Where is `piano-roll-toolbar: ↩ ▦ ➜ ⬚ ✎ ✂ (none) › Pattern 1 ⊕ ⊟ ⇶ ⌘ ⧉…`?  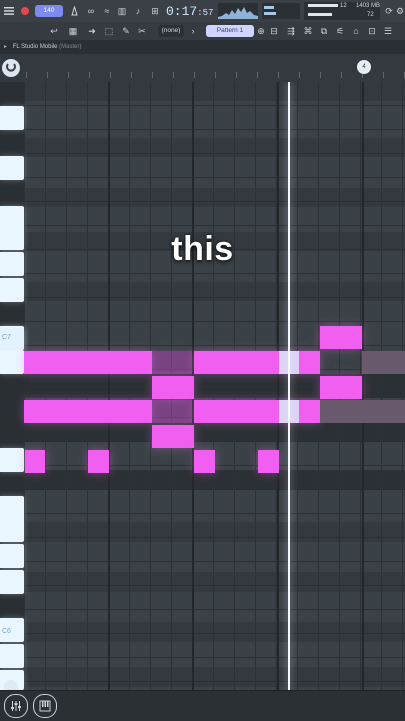
piano-roll-toolbar: ↩ ▦ ➜ ⬚ ✎ ✂ (none) › Pattern 1 ⊕ ⊟ ⇶ ⌘ ⧉… is located at coordinates (202, 31).